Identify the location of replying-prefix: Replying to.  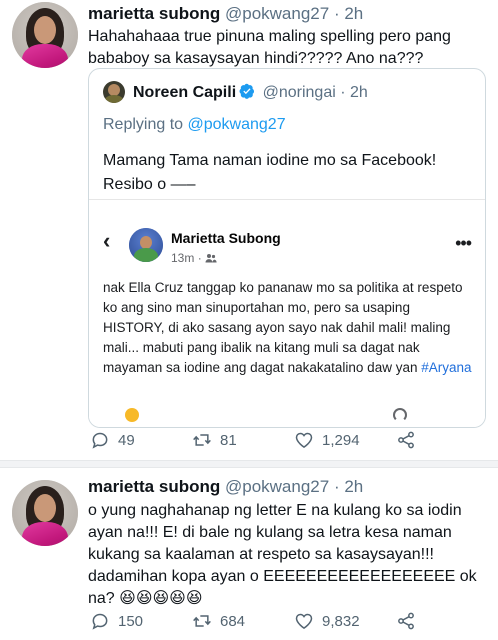
(143, 124).